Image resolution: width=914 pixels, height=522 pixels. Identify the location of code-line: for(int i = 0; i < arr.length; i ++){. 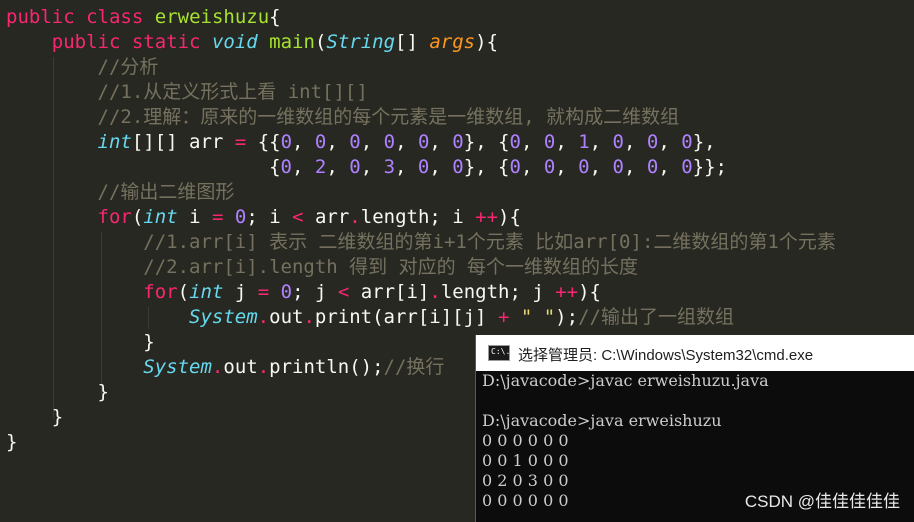
(263, 217).